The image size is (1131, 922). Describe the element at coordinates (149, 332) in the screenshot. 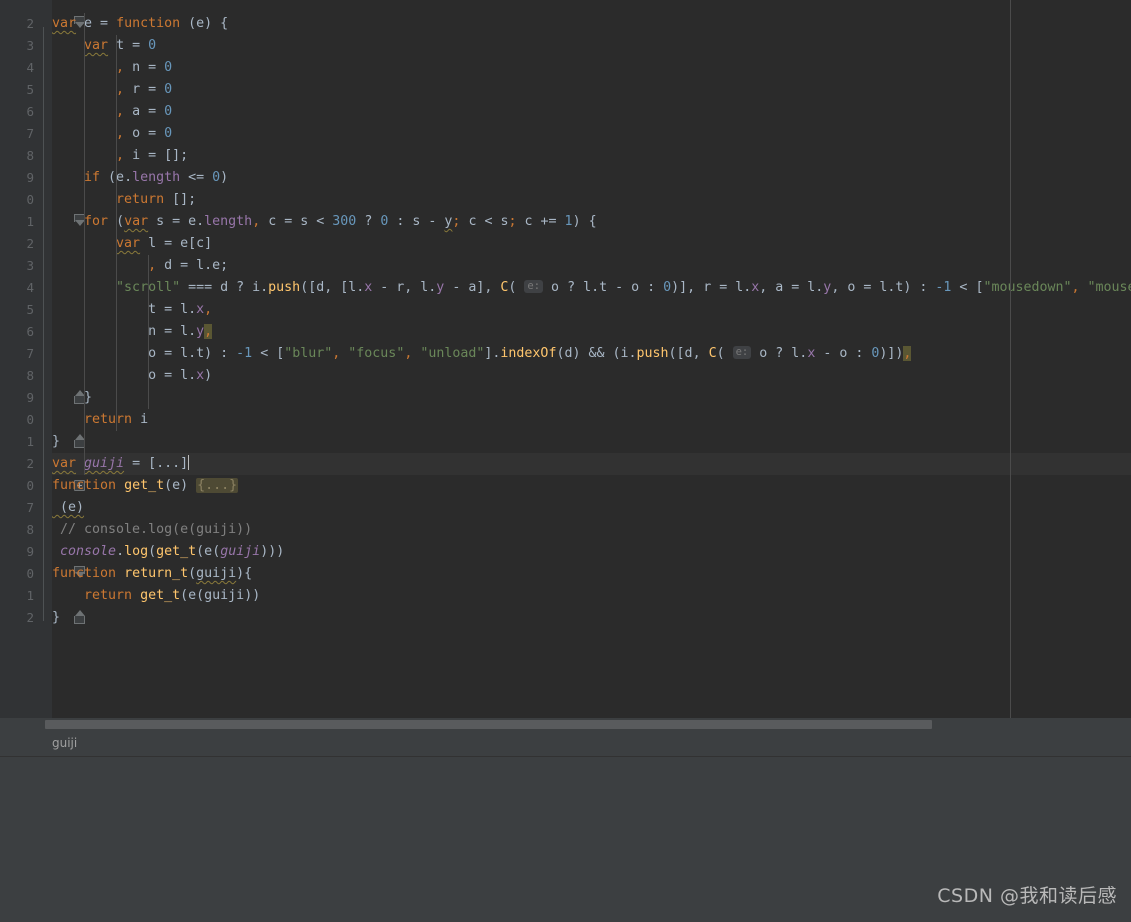

I see `indent-guide` at that location.